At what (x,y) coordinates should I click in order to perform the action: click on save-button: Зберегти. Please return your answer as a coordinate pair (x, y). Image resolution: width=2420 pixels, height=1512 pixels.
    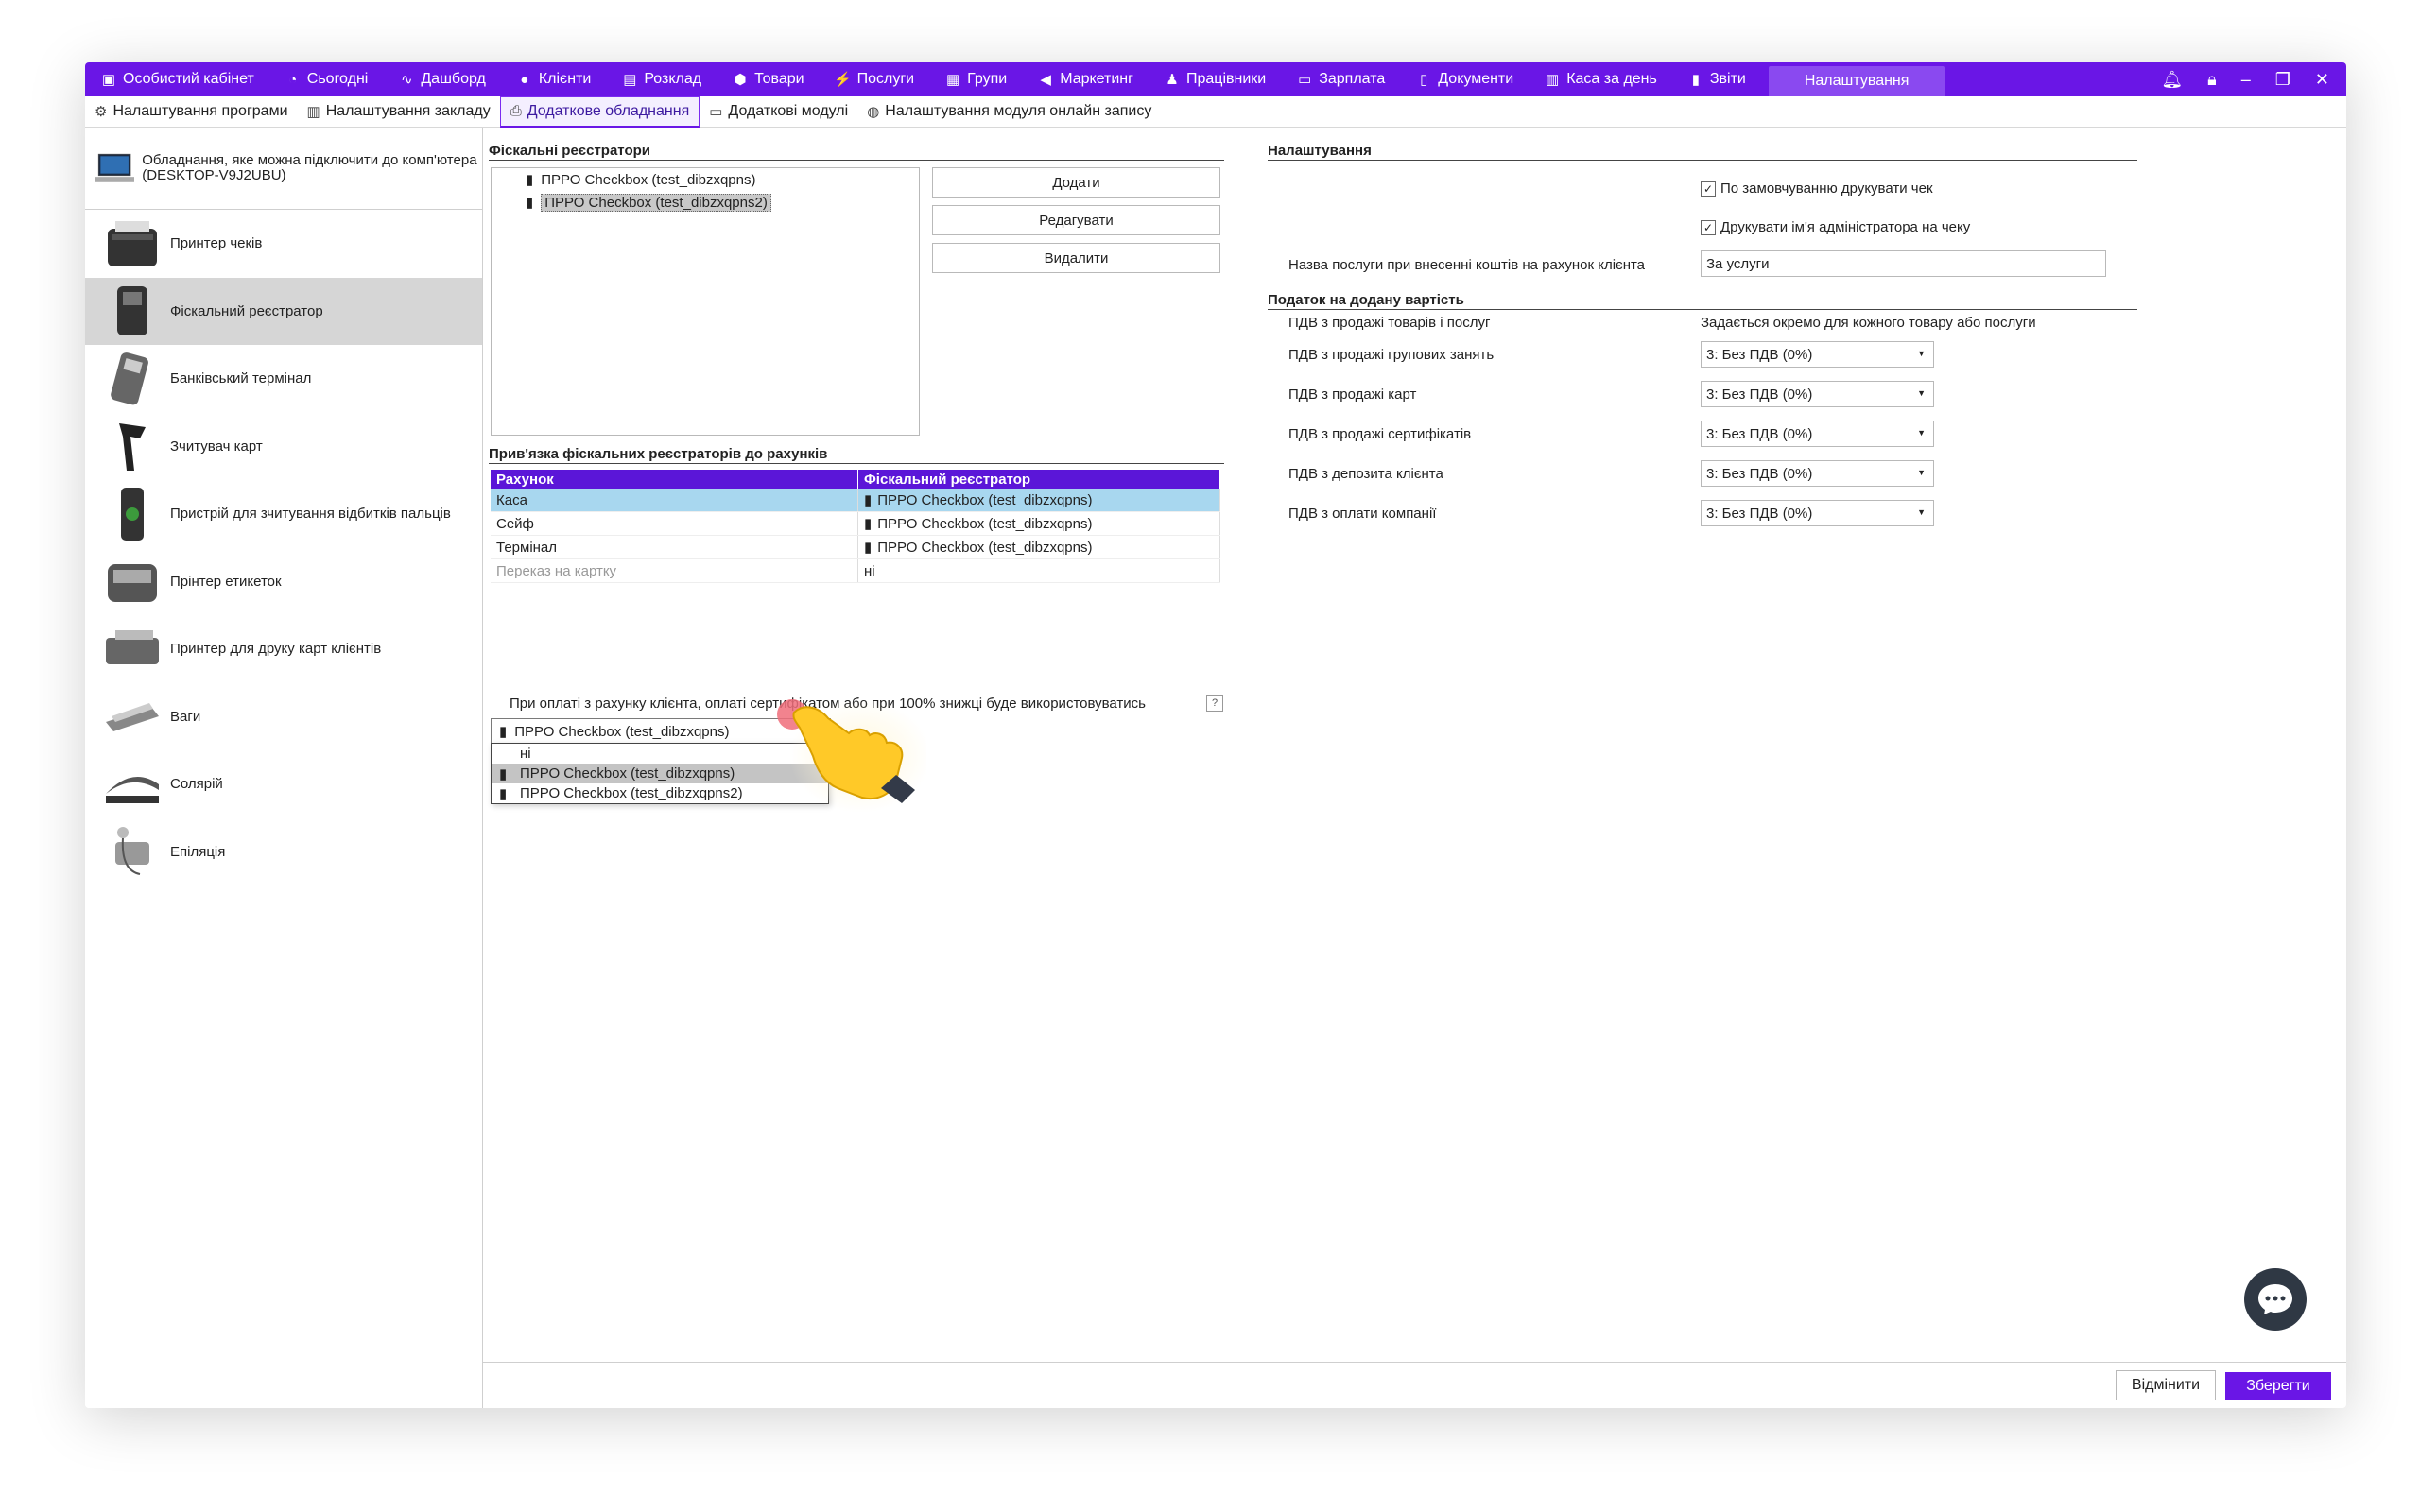
    Looking at the image, I should click on (2278, 1386).